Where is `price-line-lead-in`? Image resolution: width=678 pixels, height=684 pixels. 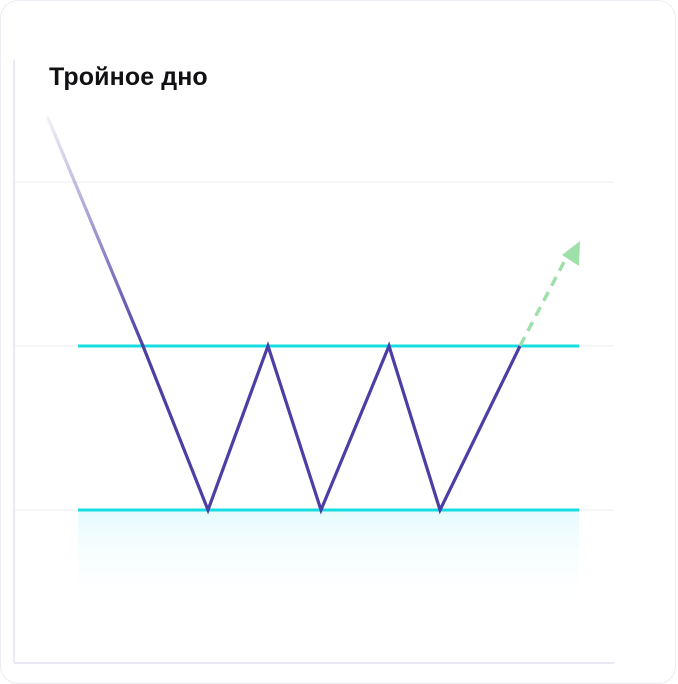
price-line-lead-in is located at coordinates (95, 232).